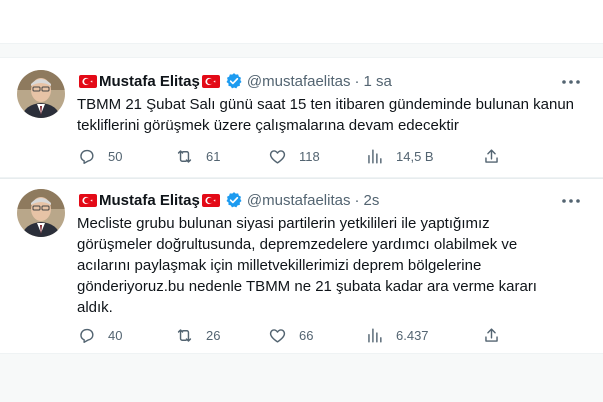 This screenshot has height=402, width=603. Describe the element at coordinates (412, 335) in the screenshot. I see `view-count: 6.437` at that location.